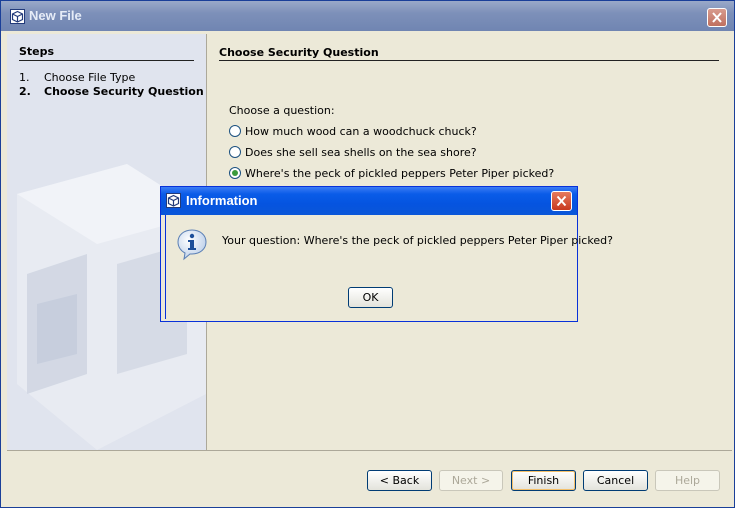  Describe the element at coordinates (299, 52) in the screenshot. I see `panel-title: Choose Security Question` at that location.